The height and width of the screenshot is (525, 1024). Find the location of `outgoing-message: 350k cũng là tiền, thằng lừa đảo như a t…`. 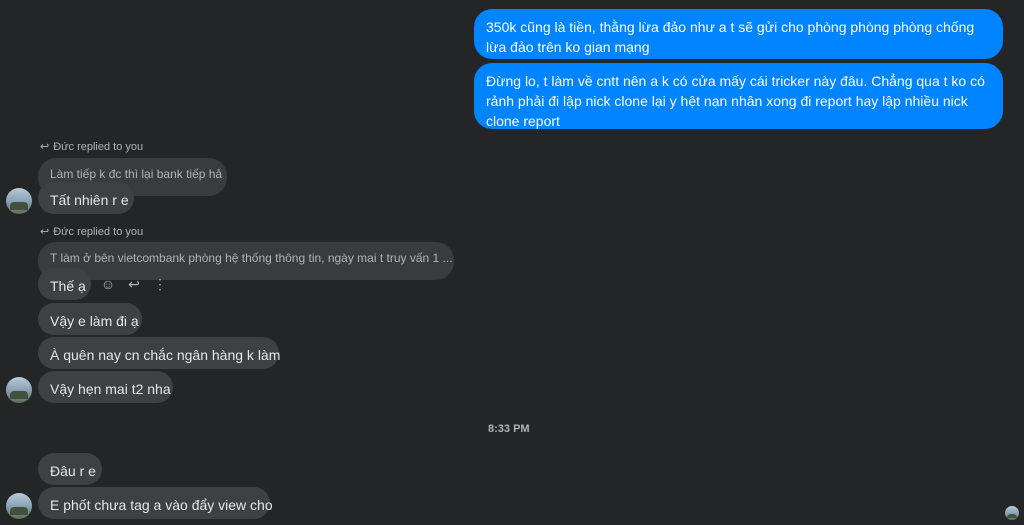

outgoing-message: 350k cũng là tiền, thằng lừa đảo như a t… is located at coordinates (738, 34).